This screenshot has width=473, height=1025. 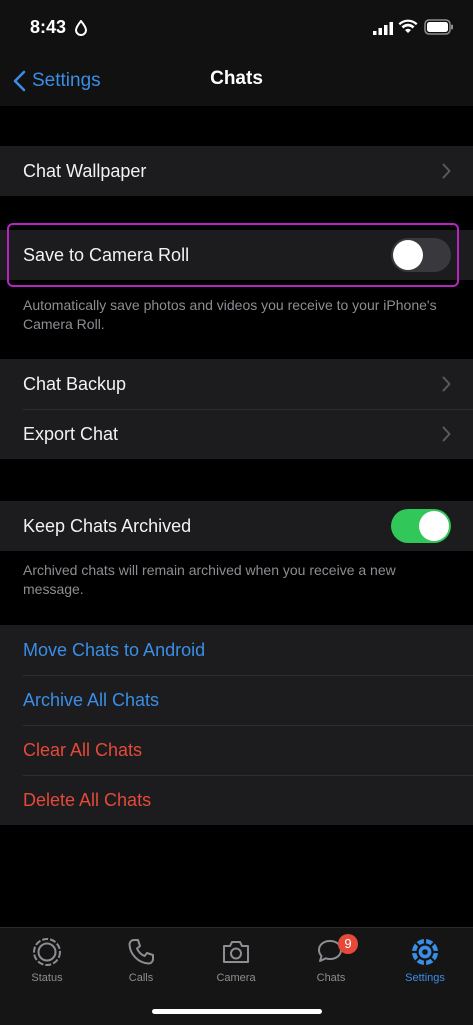 I want to click on settings-gear-icon, so click(x=425, y=952).